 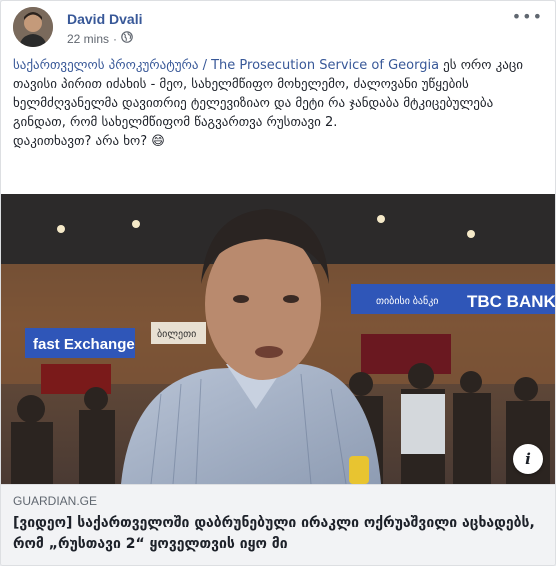 I want to click on bank-sign-georgian: თიბისი ბანკი, so click(x=407, y=301).